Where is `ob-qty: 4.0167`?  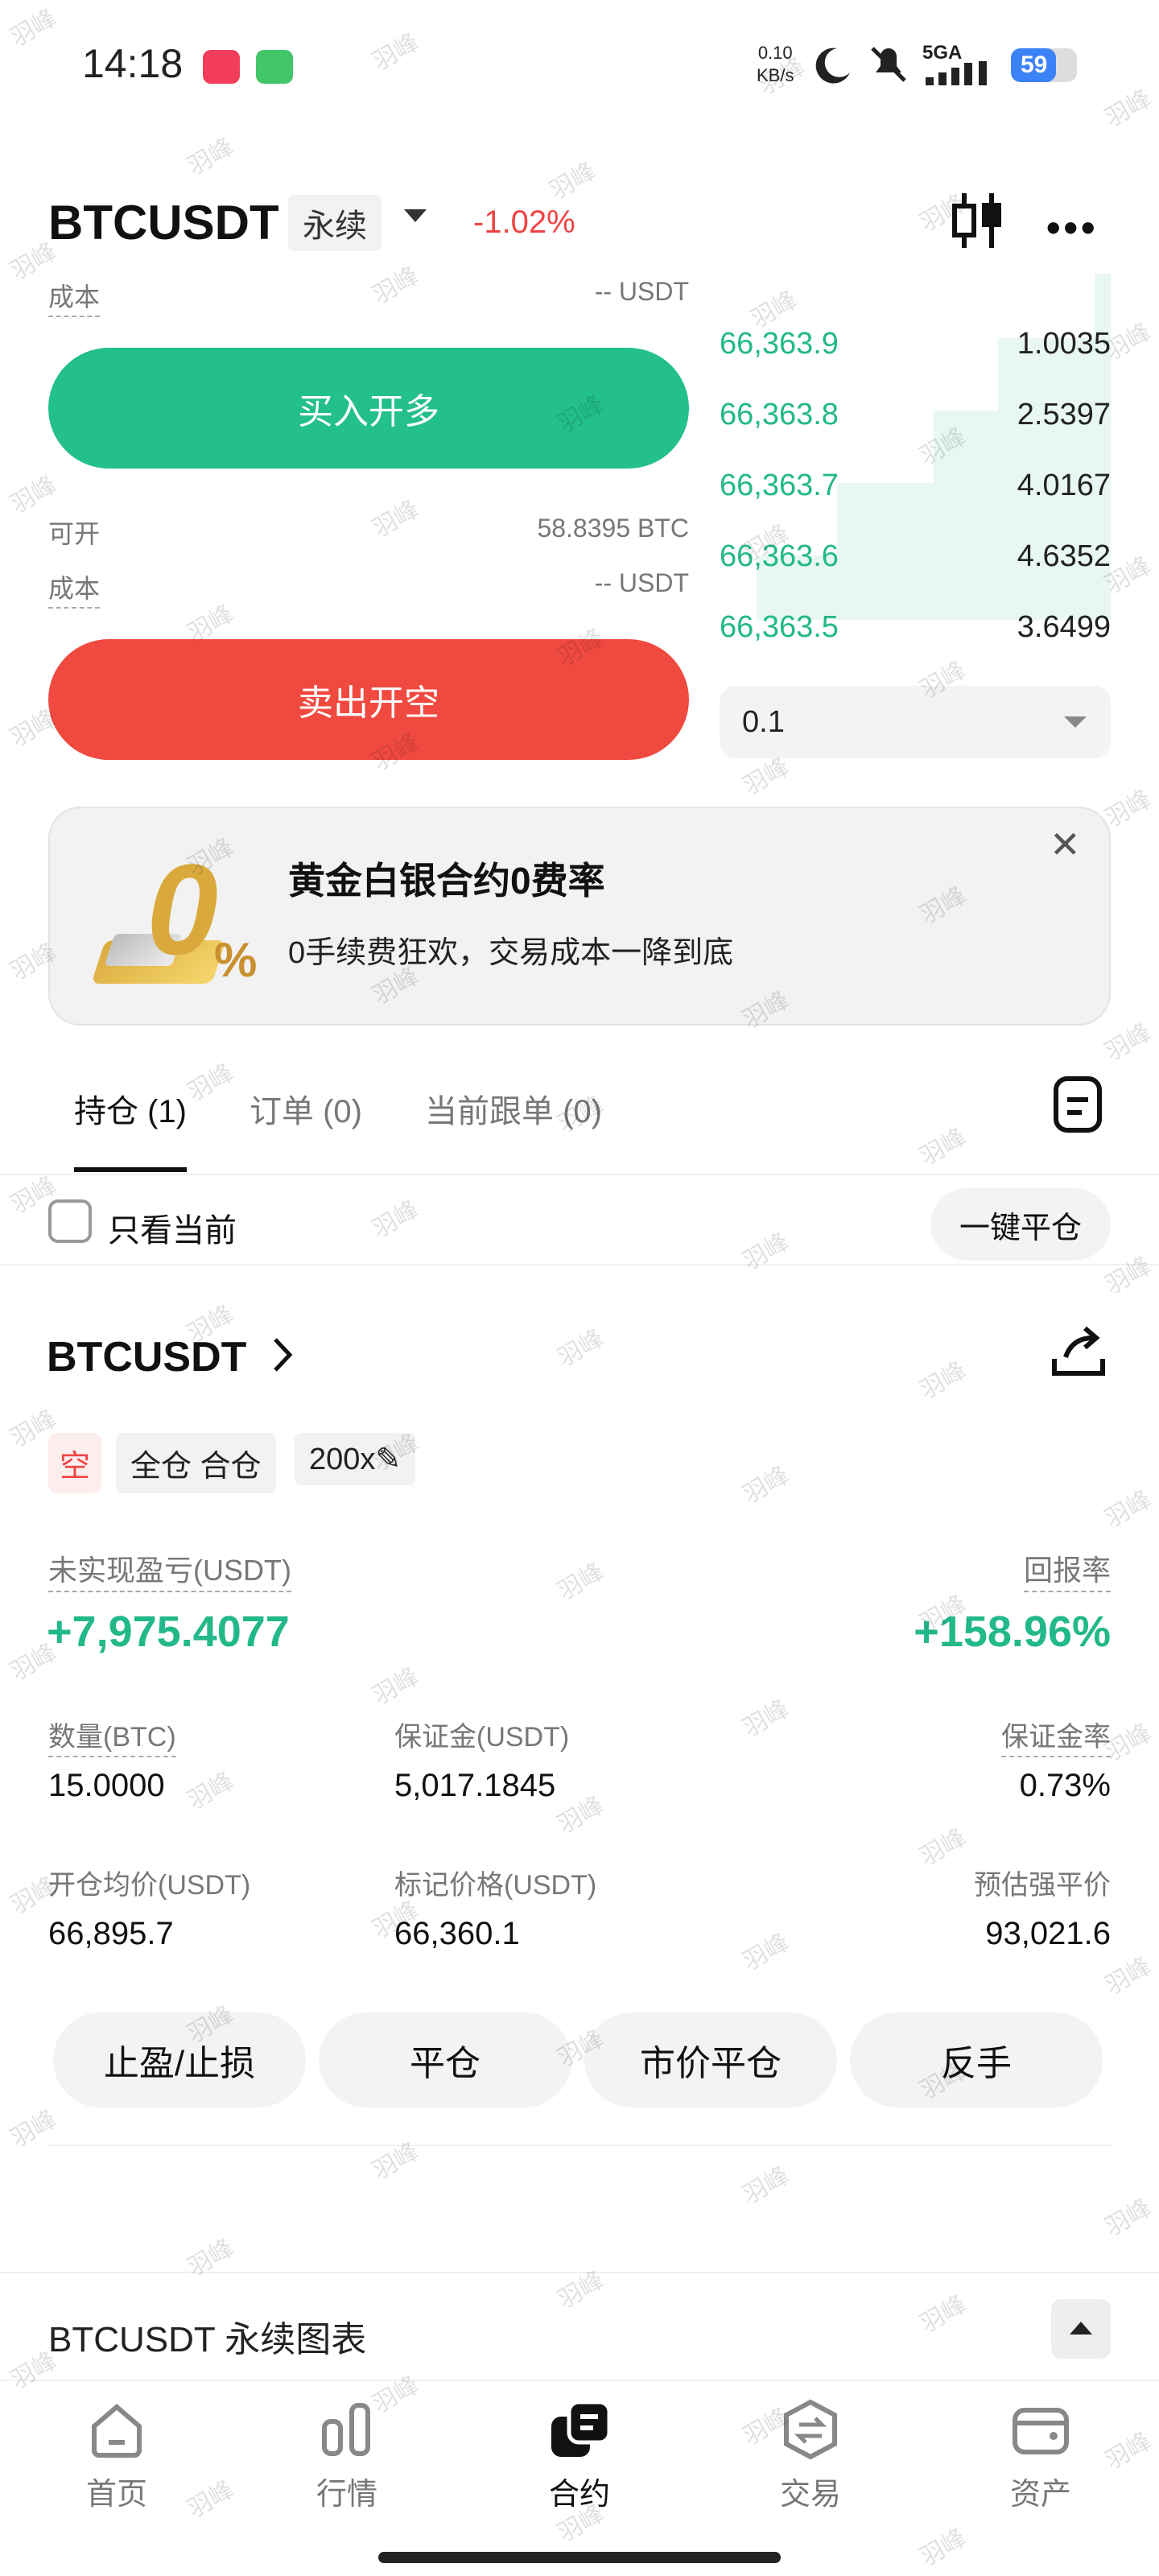 ob-qty: 4.0167 is located at coordinates (1064, 485).